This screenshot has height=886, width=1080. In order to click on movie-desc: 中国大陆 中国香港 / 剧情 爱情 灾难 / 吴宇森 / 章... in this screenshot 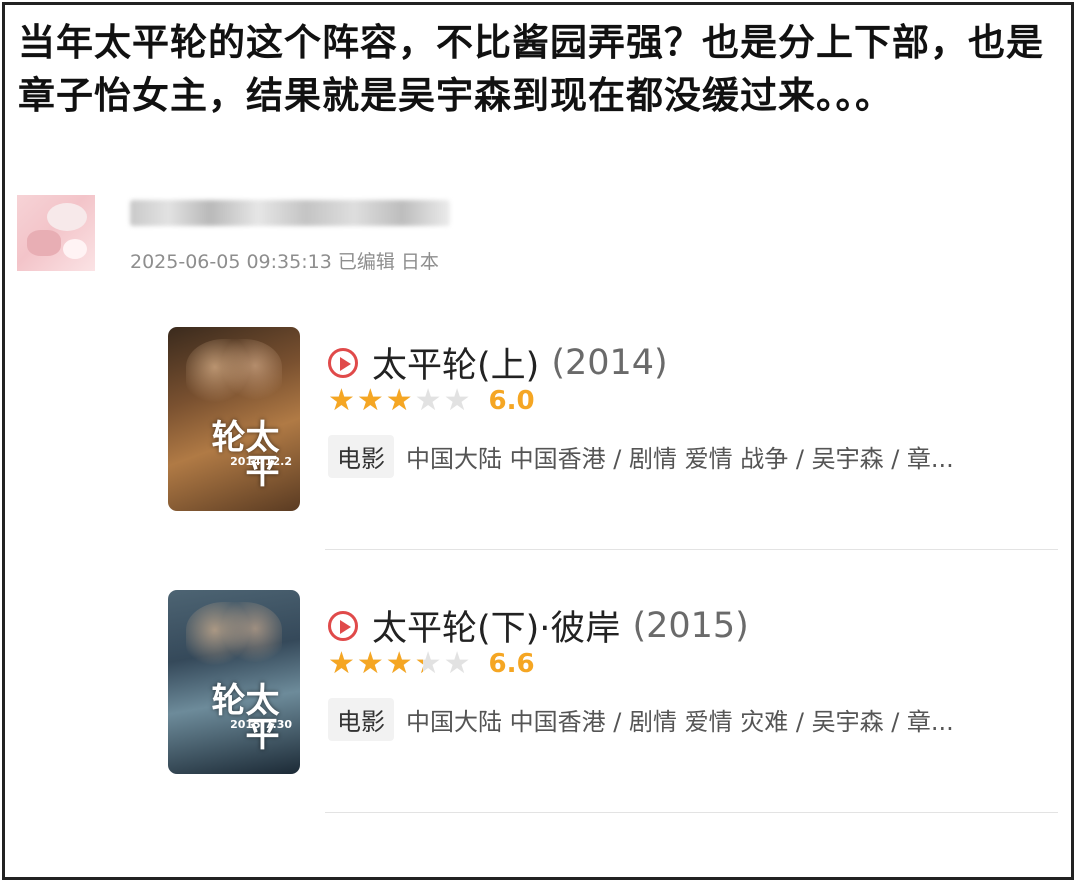, I will do `click(680, 722)`.